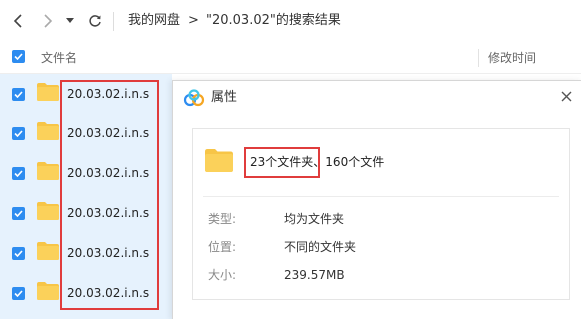 The height and width of the screenshot is (319, 581). I want to click on forward-icon, so click(48, 21).